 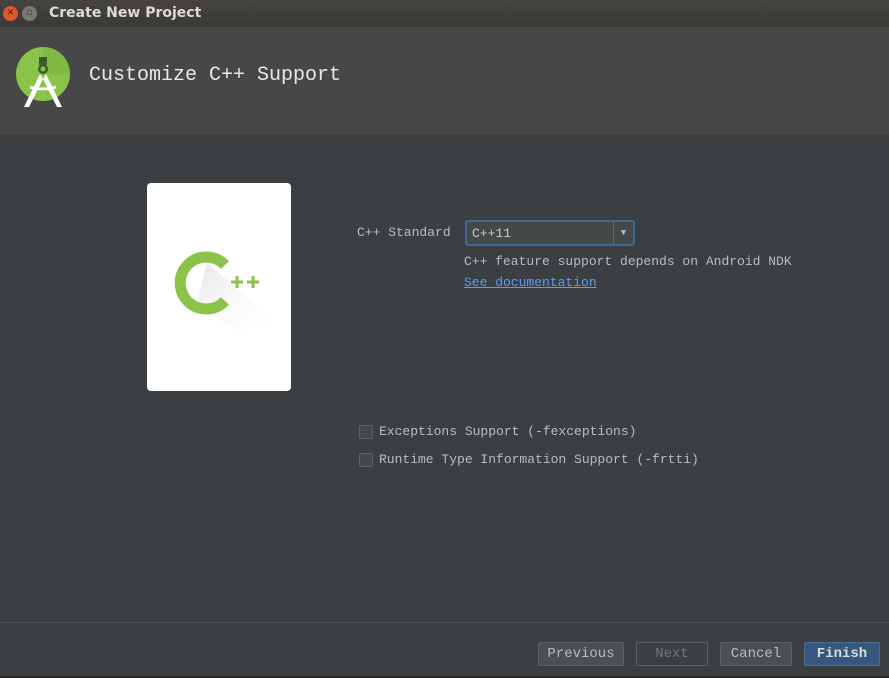 What do you see at coordinates (10, 13) in the screenshot?
I see `close-window-button: ✕` at bounding box center [10, 13].